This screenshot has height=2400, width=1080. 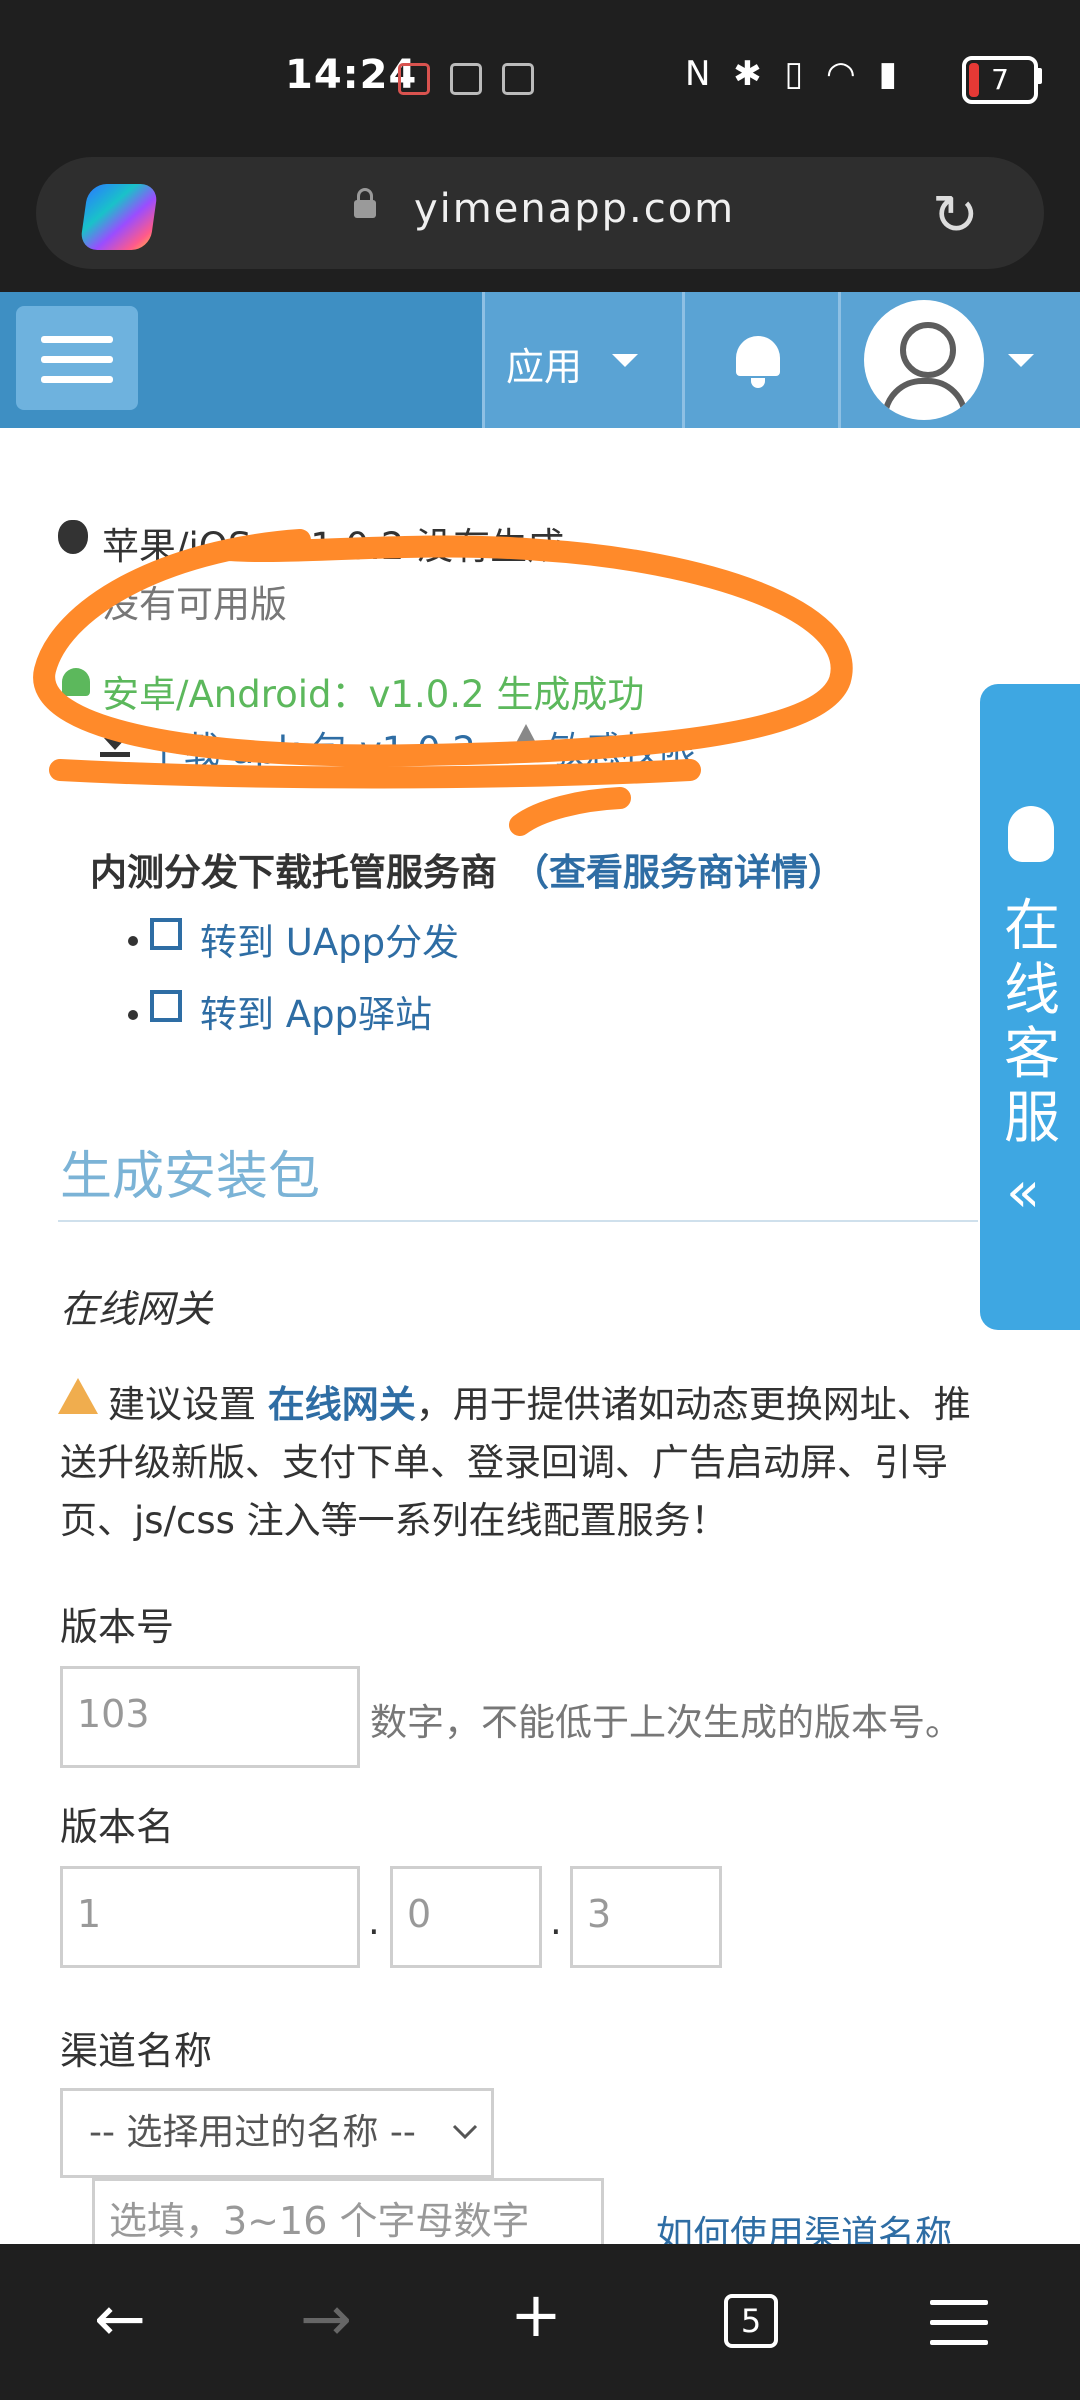 What do you see at coordinates (77, 358) in the screenshot?
I see `menu-toggle-button` at bounding box center [77, 358].